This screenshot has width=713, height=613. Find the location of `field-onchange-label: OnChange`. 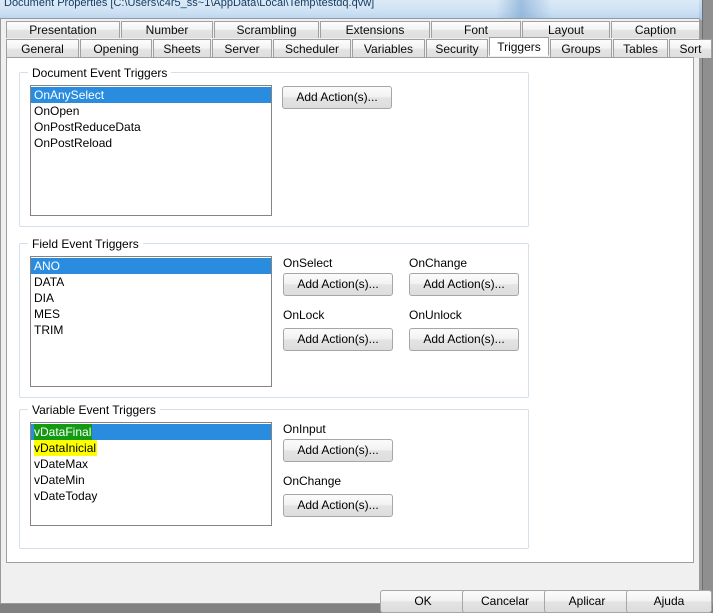

field-onchange-label: OnChange is located at coordinates (438, 263).